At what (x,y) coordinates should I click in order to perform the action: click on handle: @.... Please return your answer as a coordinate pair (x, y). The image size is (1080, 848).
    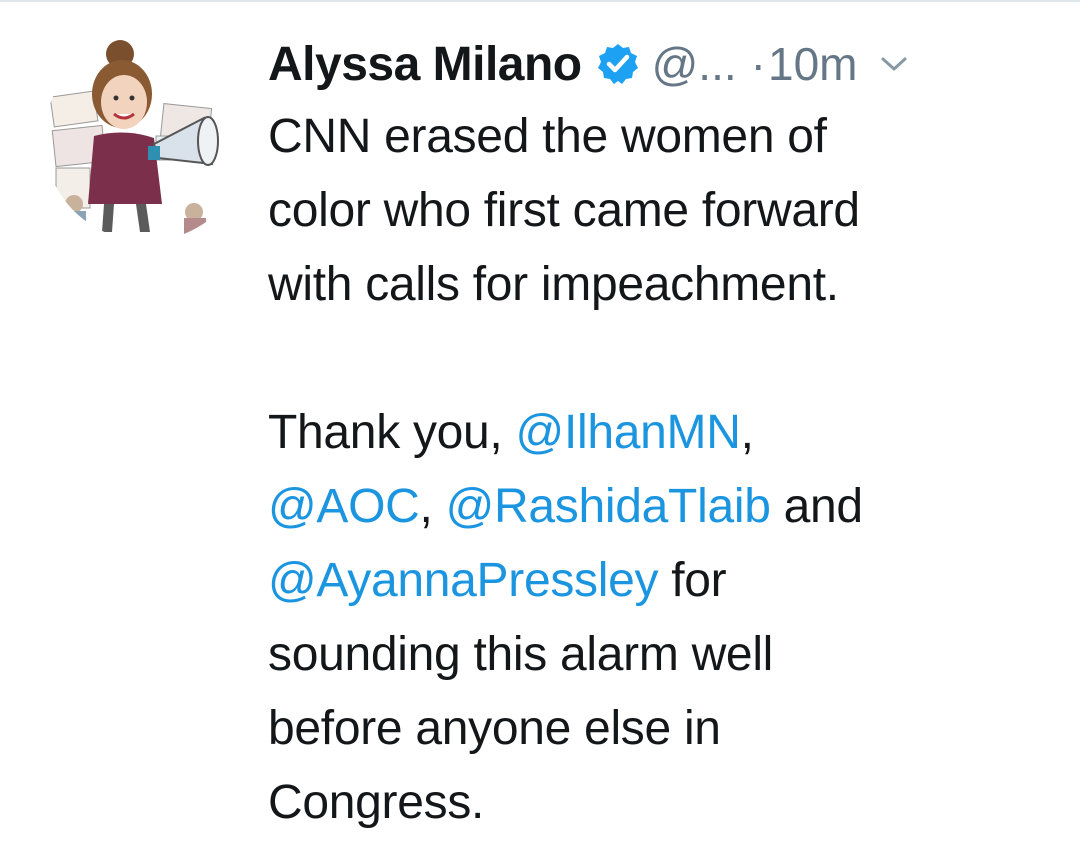
    Looking at the image, I should click on (694, 64).